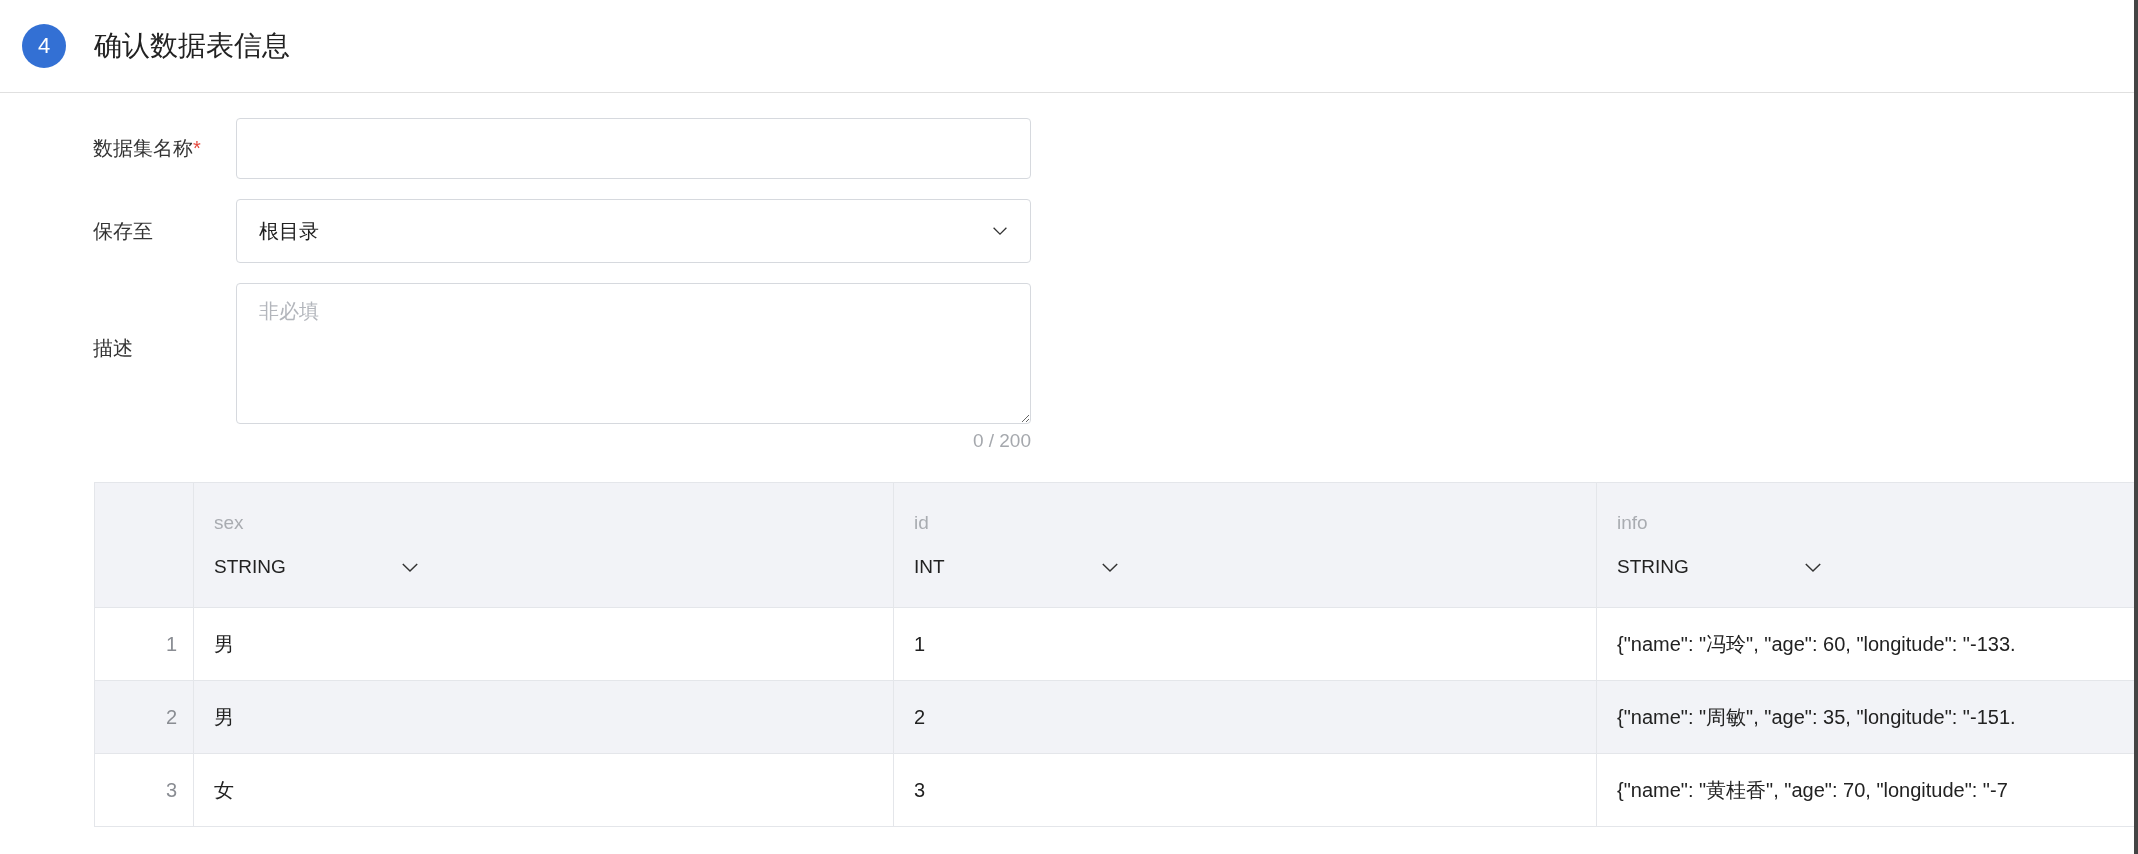 The image size is (2138, 854). I want to click on field-label: 保存至, so click(123, 231).